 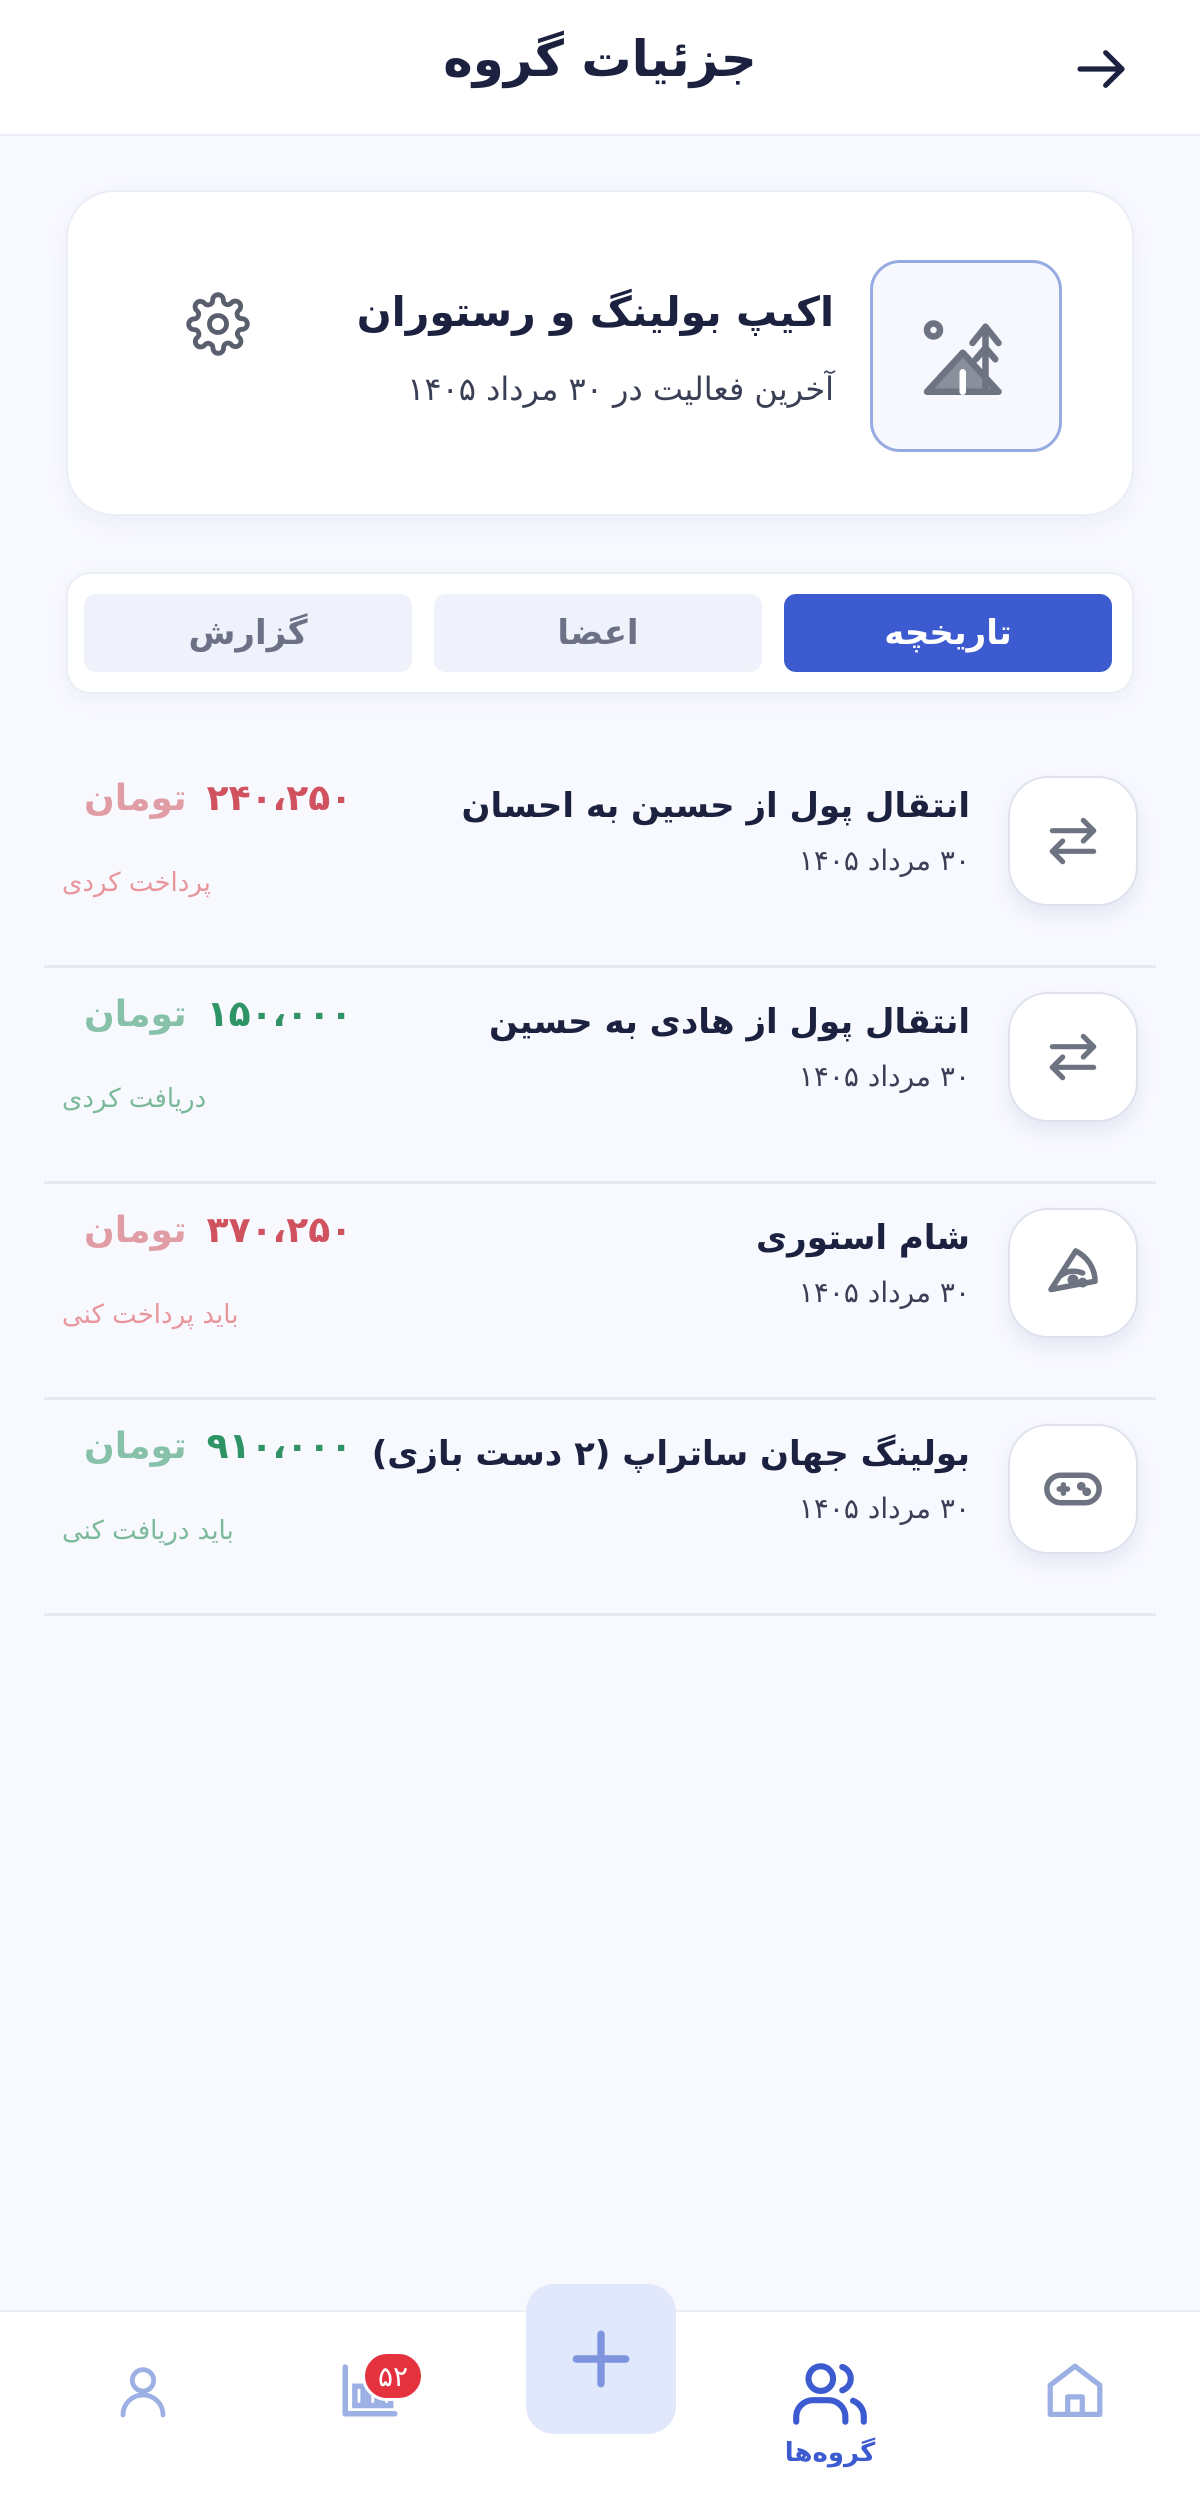 What do you see at coordinates (279, 1446) in the screenshot?
I see `amount-value: ۹۱۰،۰۰۰` at bounding box center [279, 1446].